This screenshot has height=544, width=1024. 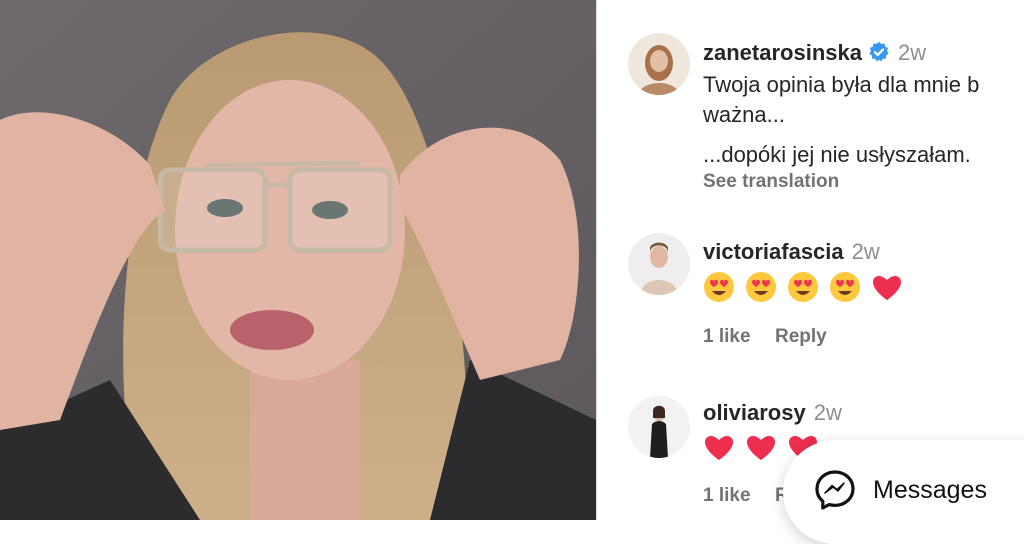 I want to click on messages-label: Messages, so click(x=930, y=490).